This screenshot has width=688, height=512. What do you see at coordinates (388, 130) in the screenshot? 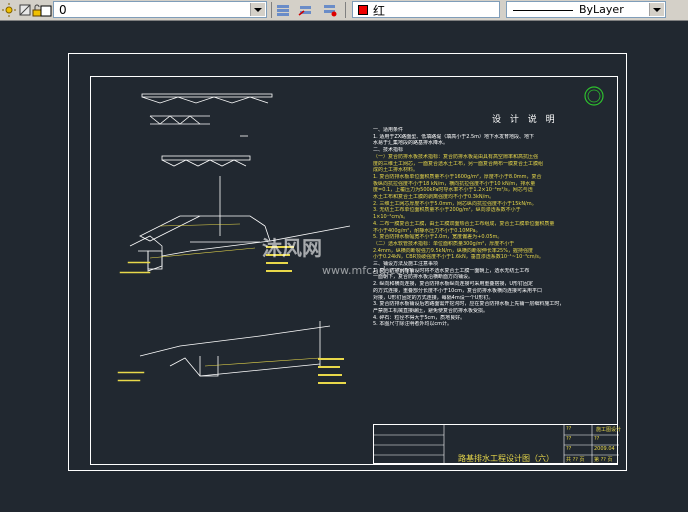
I see `design-note-line: 一、适用条件` at bounding box center [388, 130].